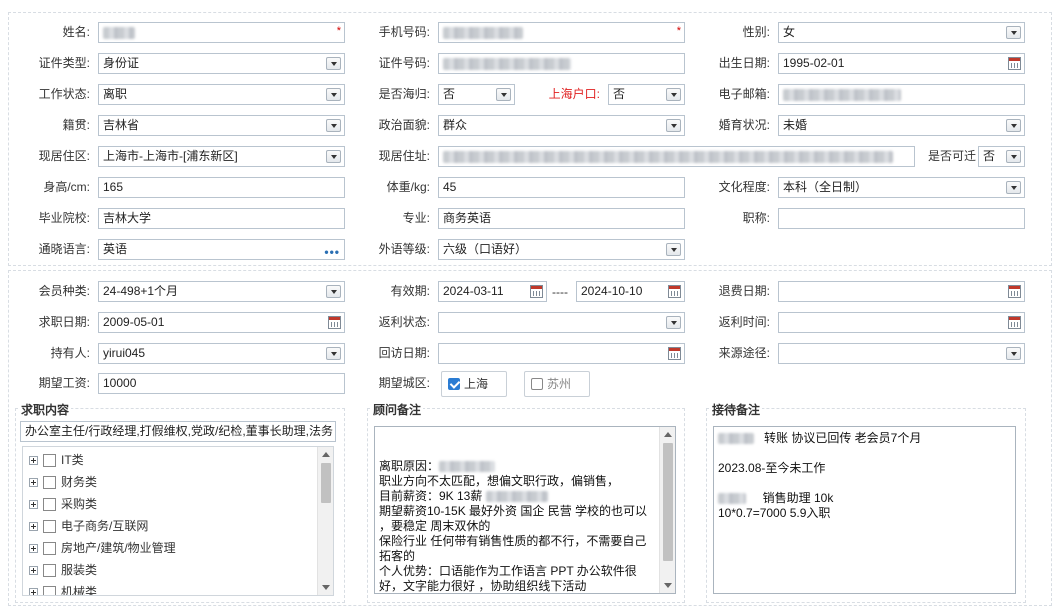  Describe the element at coordinates (332, 251) in the screenshot. I see `more-icon: •••` at that location.